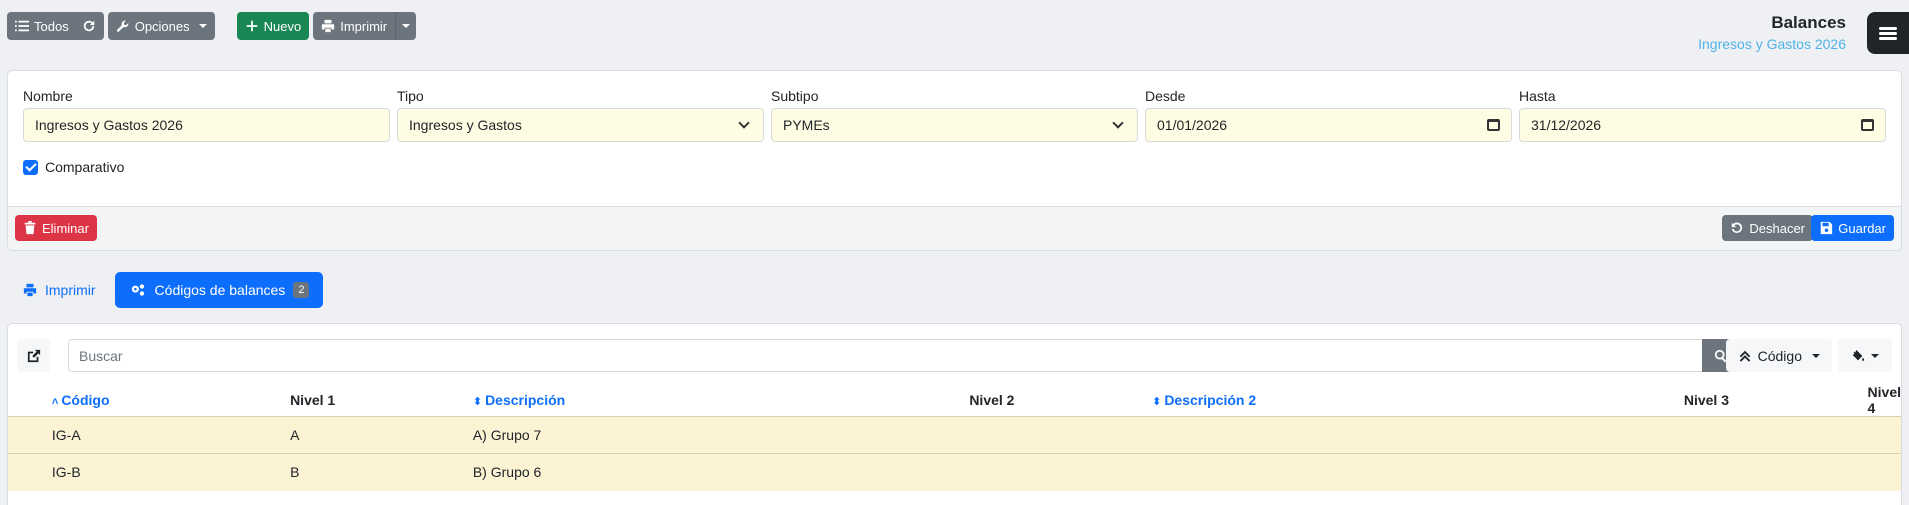 This screenshot has width=1909, height=505. Describe the element at coordinates (171, 400) in the screenshot. I see `column-header-codigo: ˄ Código` at that location.